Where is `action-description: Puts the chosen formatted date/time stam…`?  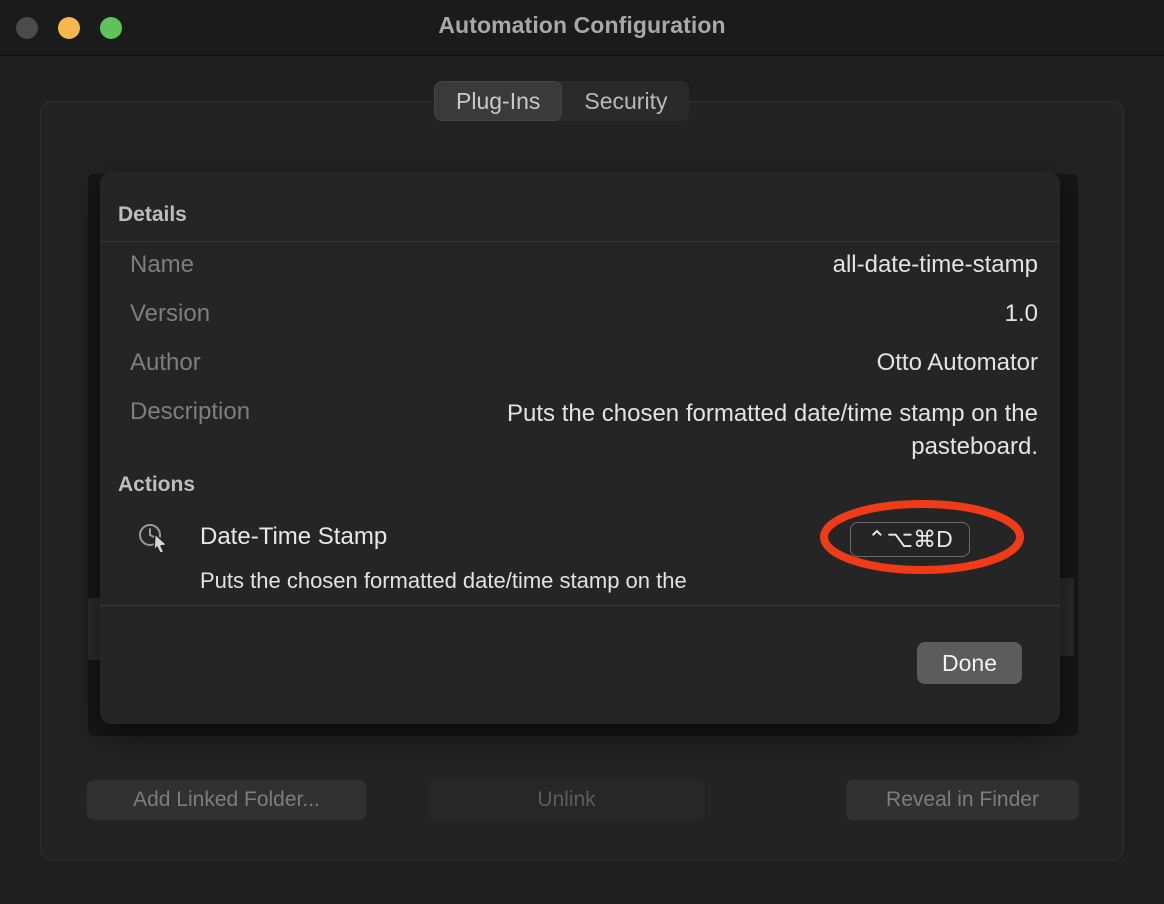
action-description: Puts the chosen formatted date/time stam… is located at coordinates (443, 580).